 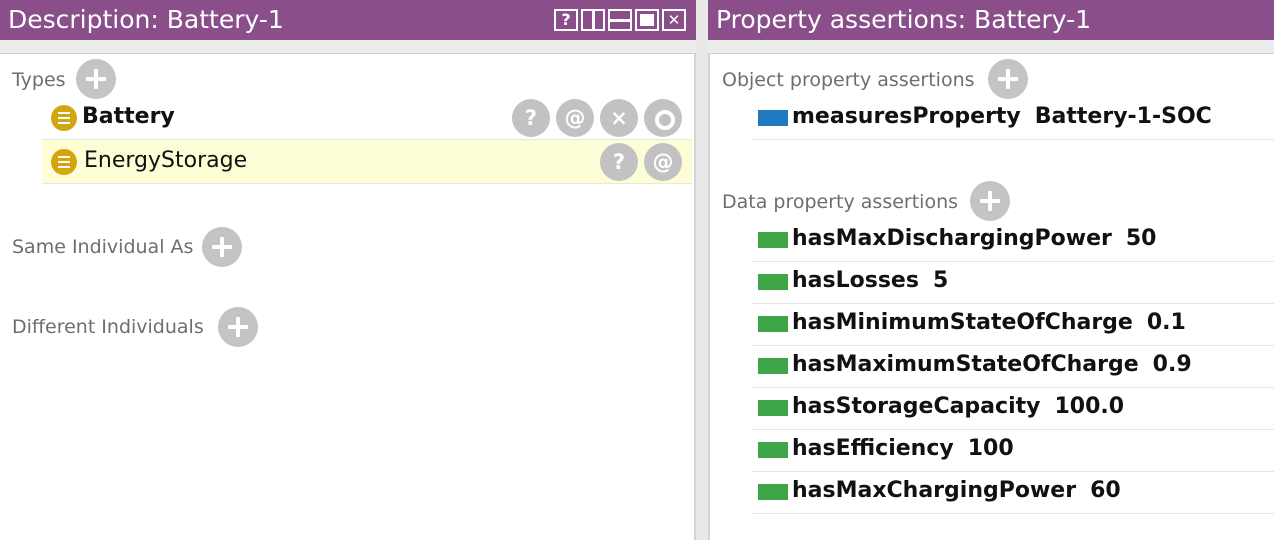 What do you see at coordinates (348, 20) in the screenshot?
I see `description-titlebar: Description: Battery-1` at bounding box center [348, 20].